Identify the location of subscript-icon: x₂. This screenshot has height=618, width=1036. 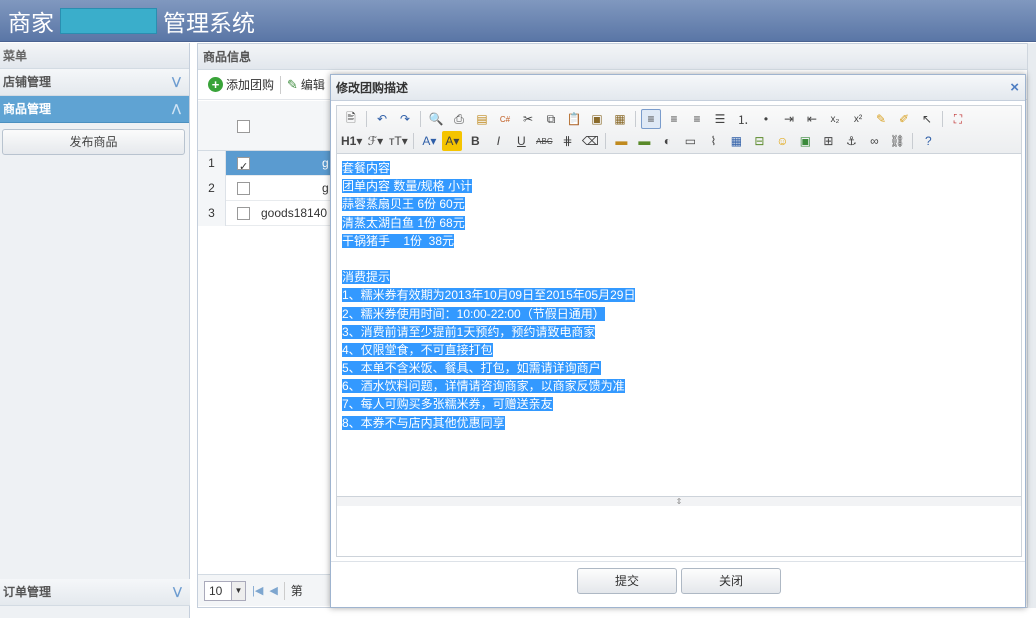
(835, 119).